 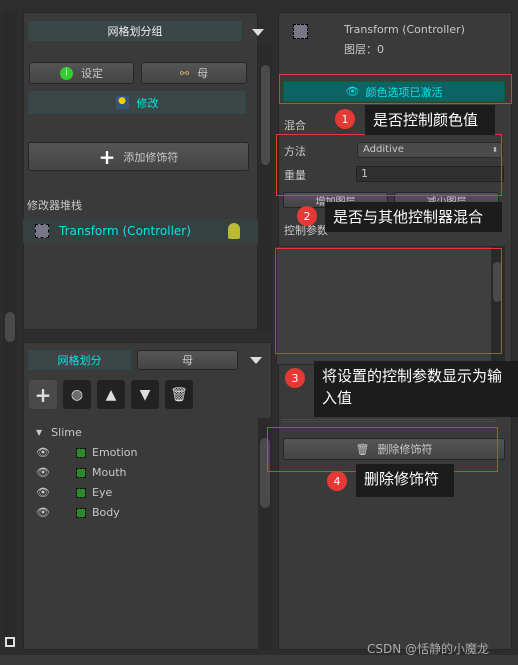 I want to click on tree-item: 👁 Eye, so click(x=74, y=492).